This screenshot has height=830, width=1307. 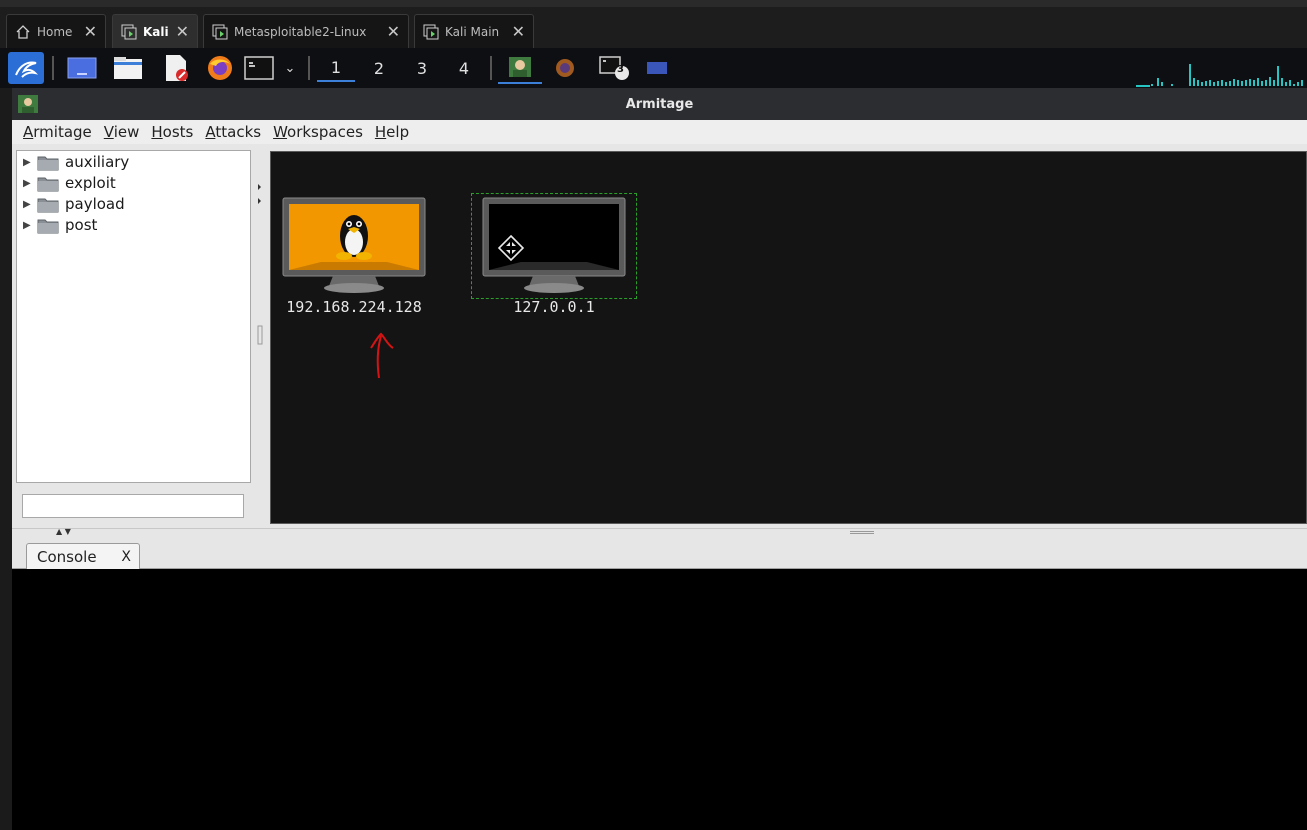 What do you see at coordinates (1219, 75) in the screenshot?
I see `cpu-usage-graph` at bounding box center [1219, 75].